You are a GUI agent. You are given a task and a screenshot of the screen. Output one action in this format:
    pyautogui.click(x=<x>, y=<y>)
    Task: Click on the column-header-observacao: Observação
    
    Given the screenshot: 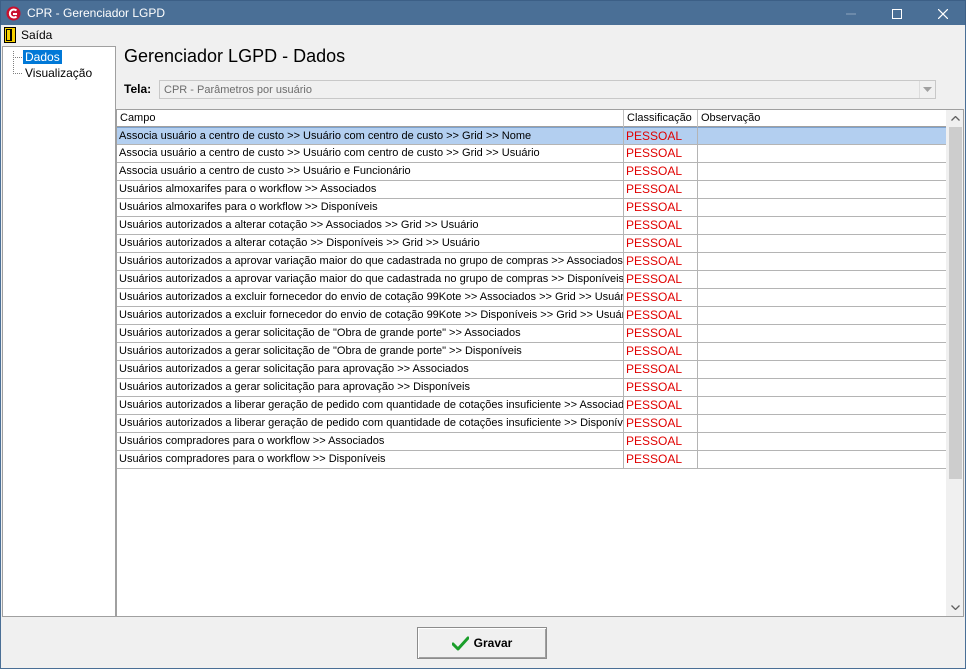 What is the action you would take?
    pyautogui.click(x=822, y=118)
    